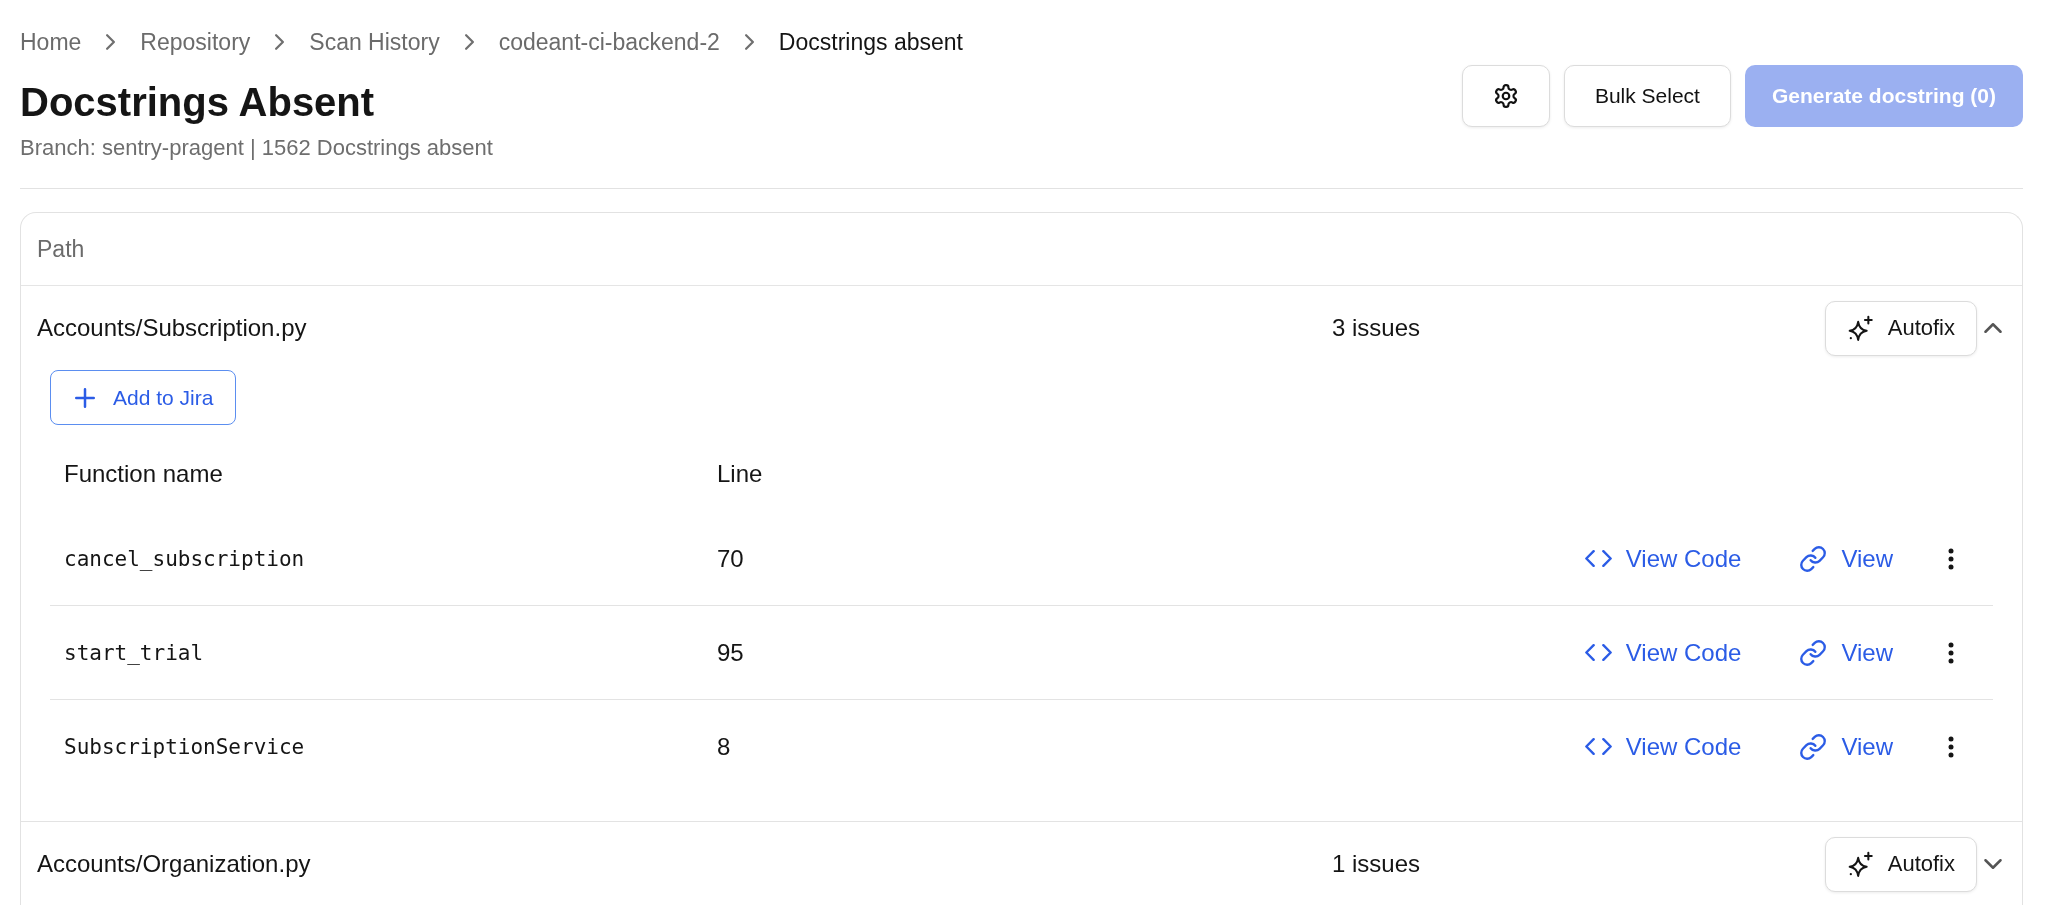  Describe the element at coordinates (1993, 328) in the screenshot. I see `chevron-up-icon` at that location.